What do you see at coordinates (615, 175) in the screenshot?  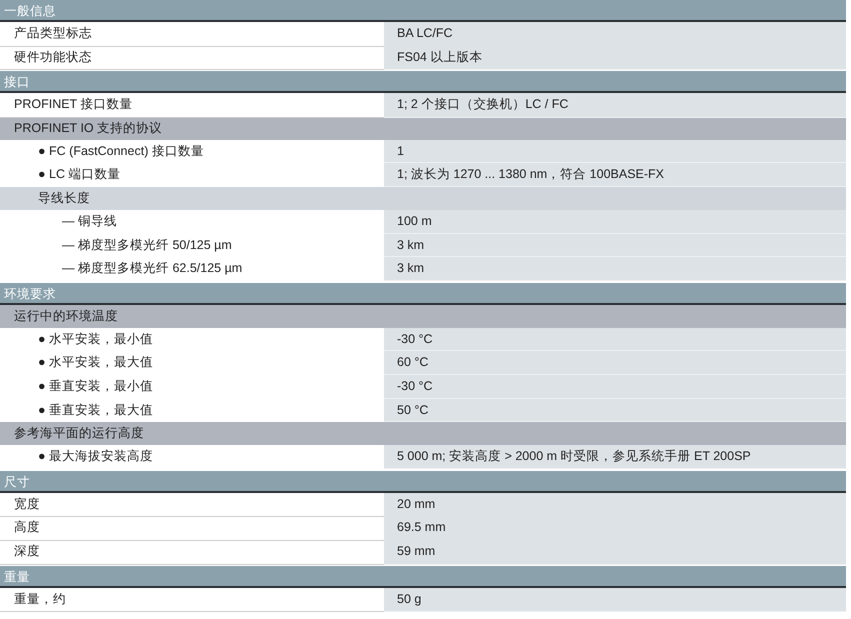 I see `value-cell: 1; 波长为 1270 ... 1380 nm，符合 100BASE-FX` at bounding box center [615, 175].